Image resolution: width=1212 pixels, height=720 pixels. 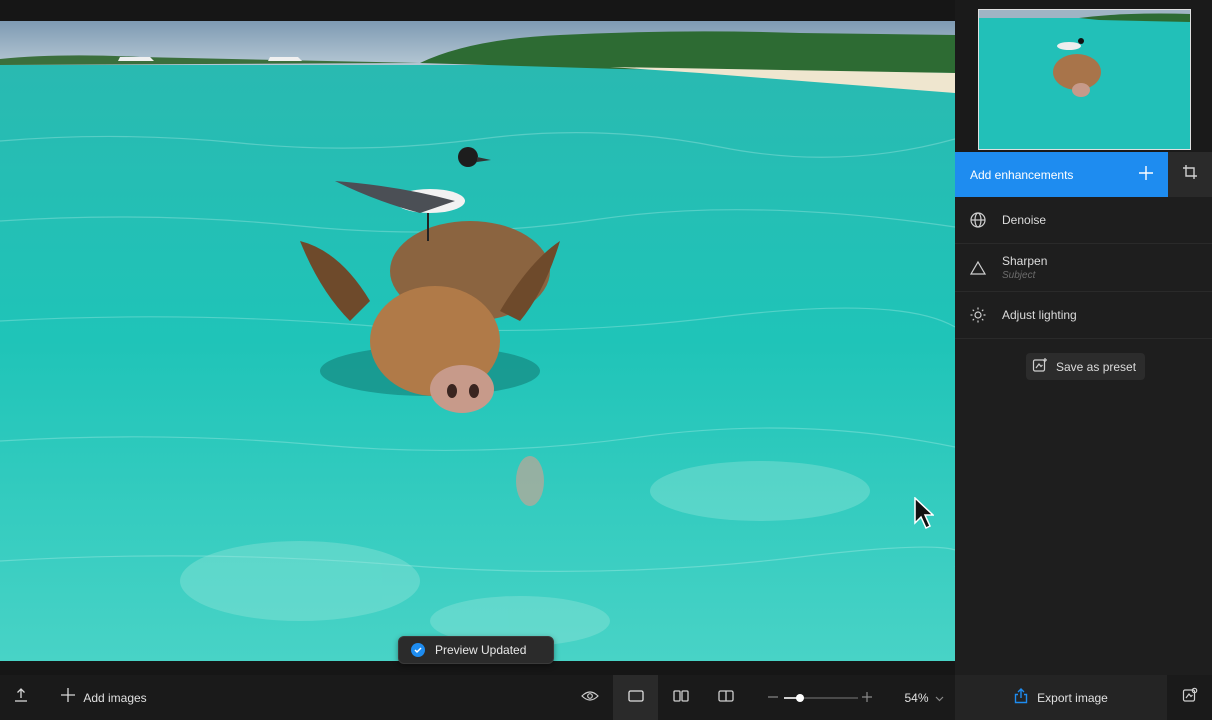 I want to click on upload-button, so click(x=21, y=697).